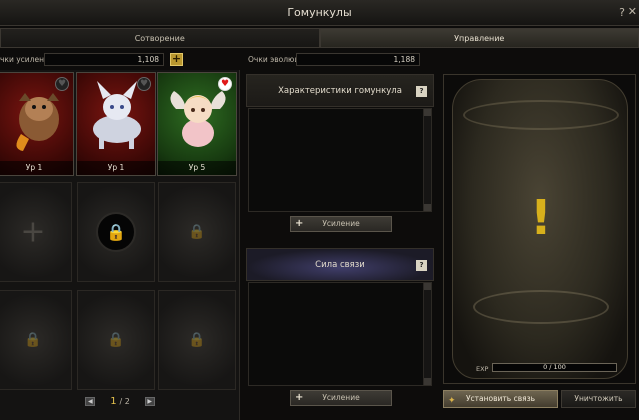  I want to click on pet-card-3: ♥ Ур 5, so click(197, 124).